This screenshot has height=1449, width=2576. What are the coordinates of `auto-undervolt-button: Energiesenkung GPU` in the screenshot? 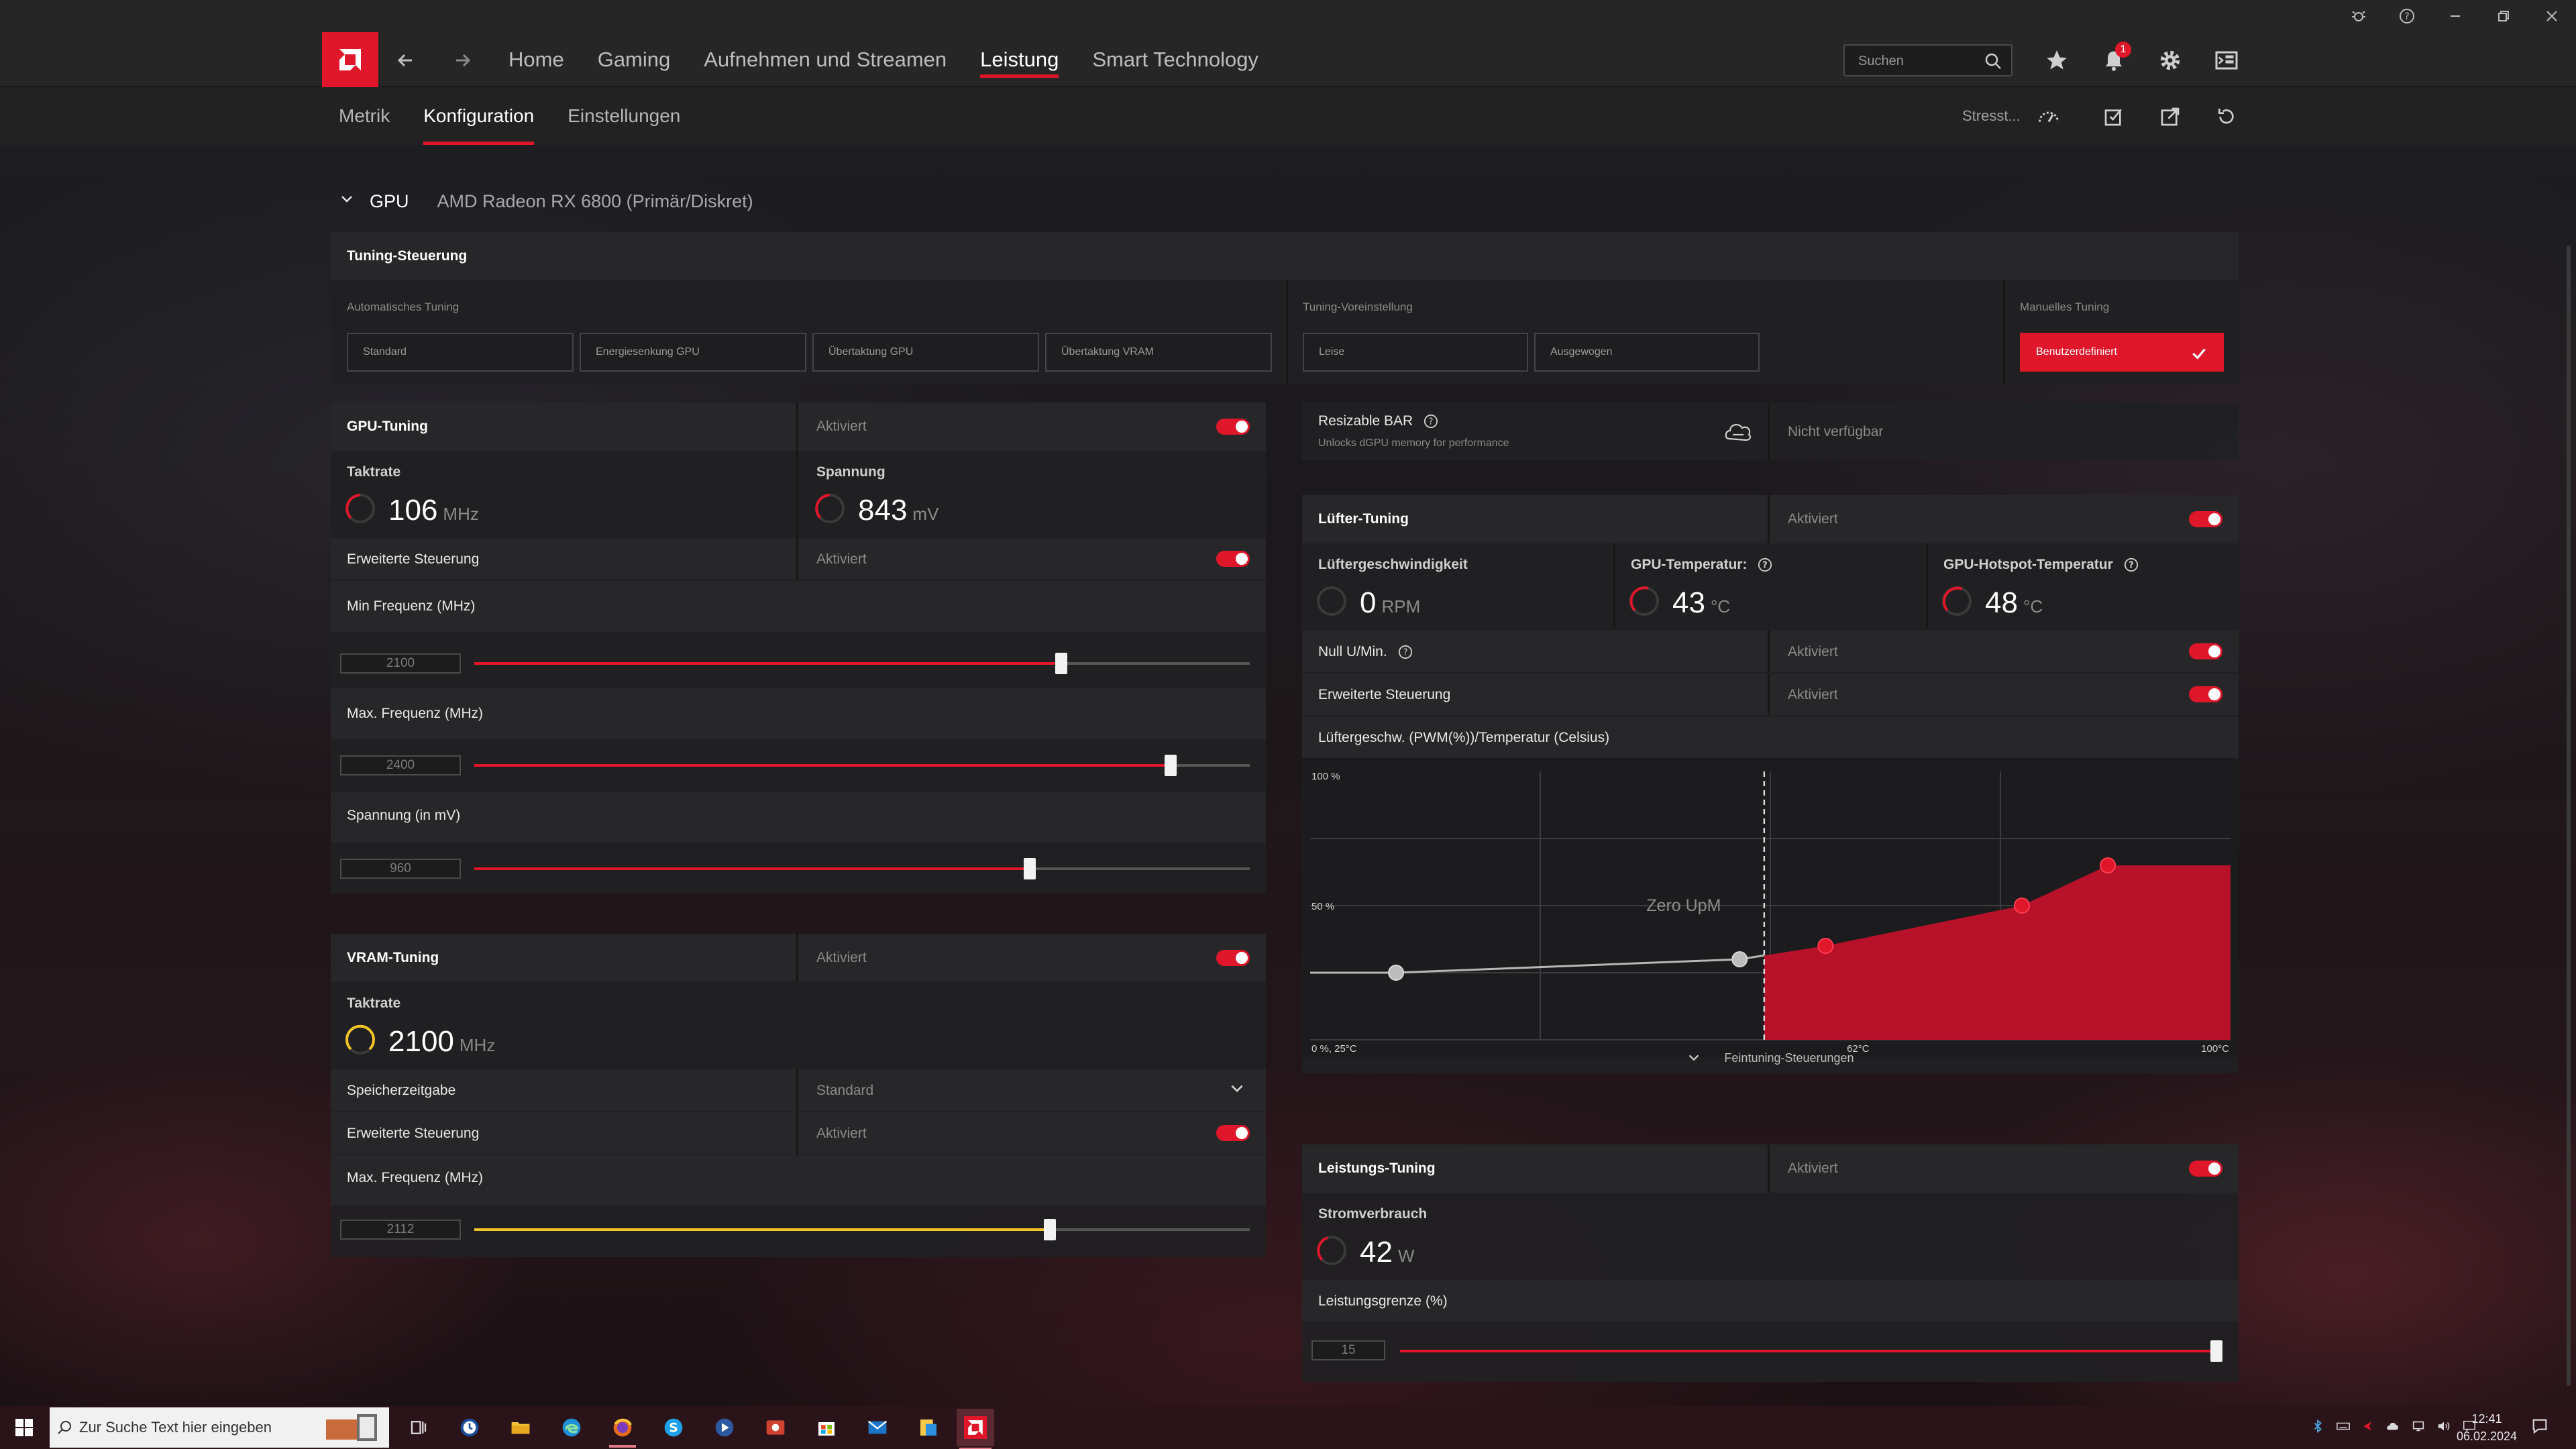 It's located at (693, 352).